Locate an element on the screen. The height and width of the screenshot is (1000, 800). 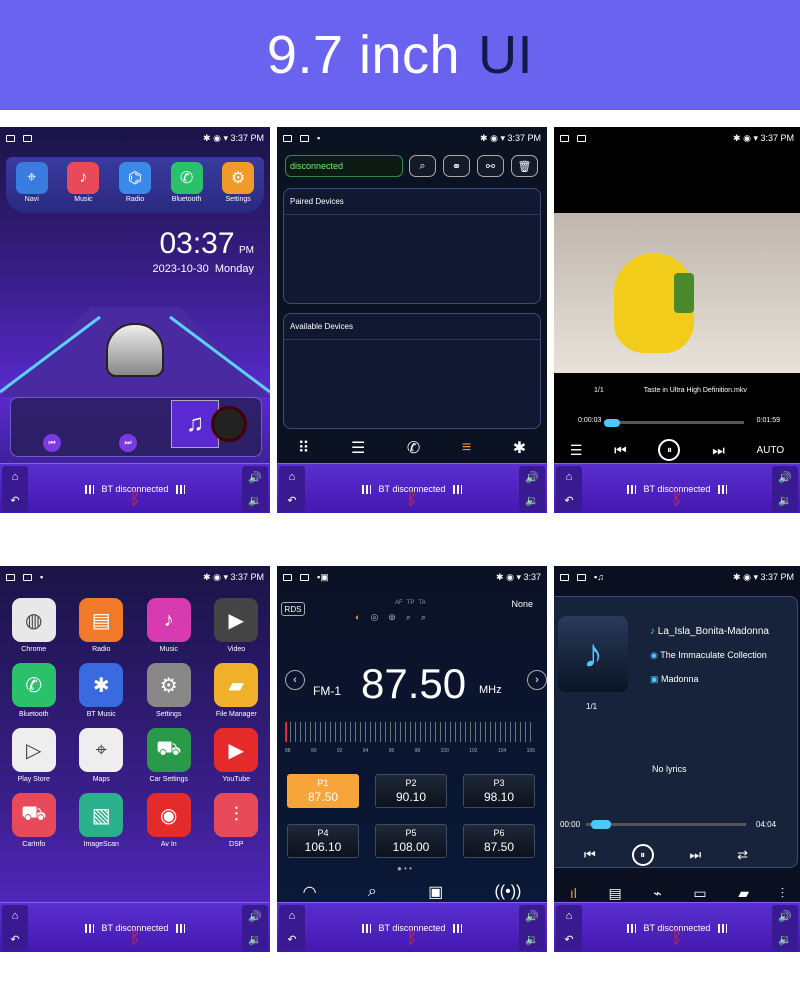
preset-1: P1 87.50 is located at coordinates (323, 791).